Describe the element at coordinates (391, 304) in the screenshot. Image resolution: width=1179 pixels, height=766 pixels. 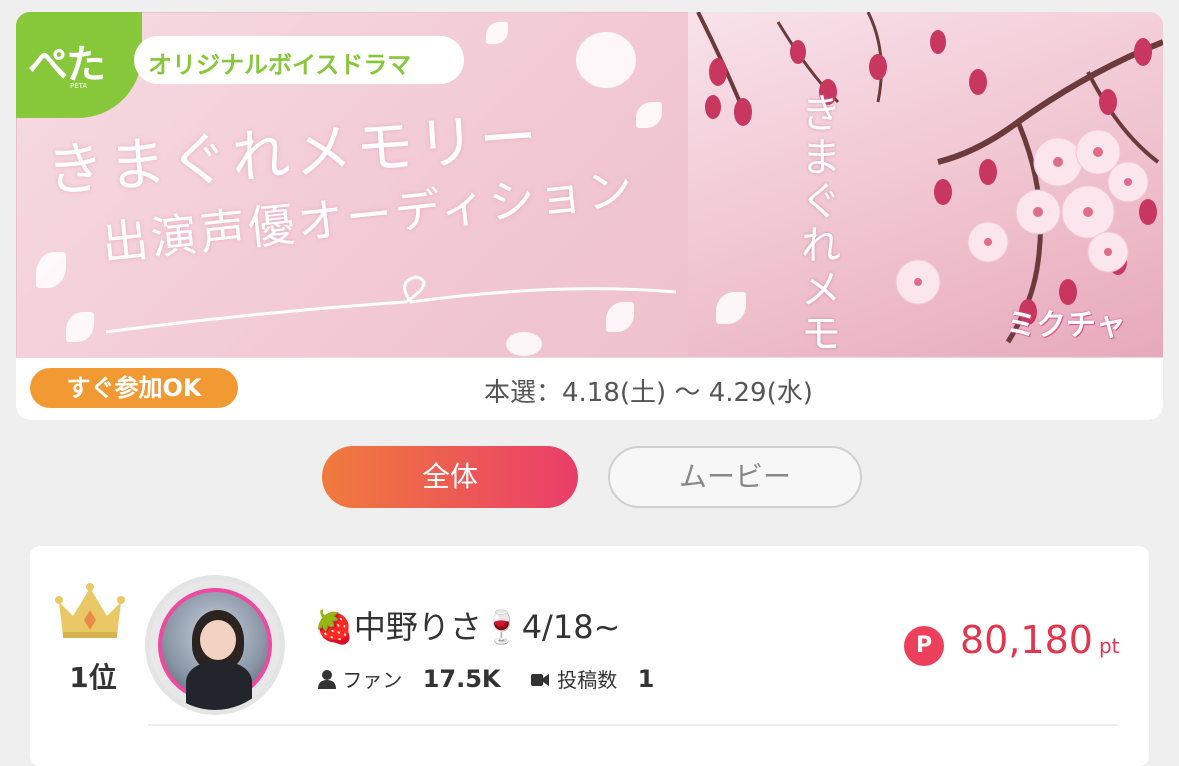
I see `decorative-swirl-line` at that location.